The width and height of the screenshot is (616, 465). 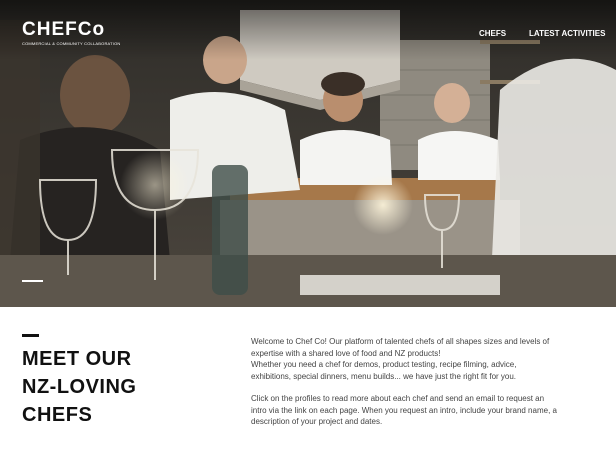 What do you see at coordinates (567, 33) in the screenshot?
I see `nav-link-latest-activities: LATEST ACTIVITIES` at bounding box center [567, 33].